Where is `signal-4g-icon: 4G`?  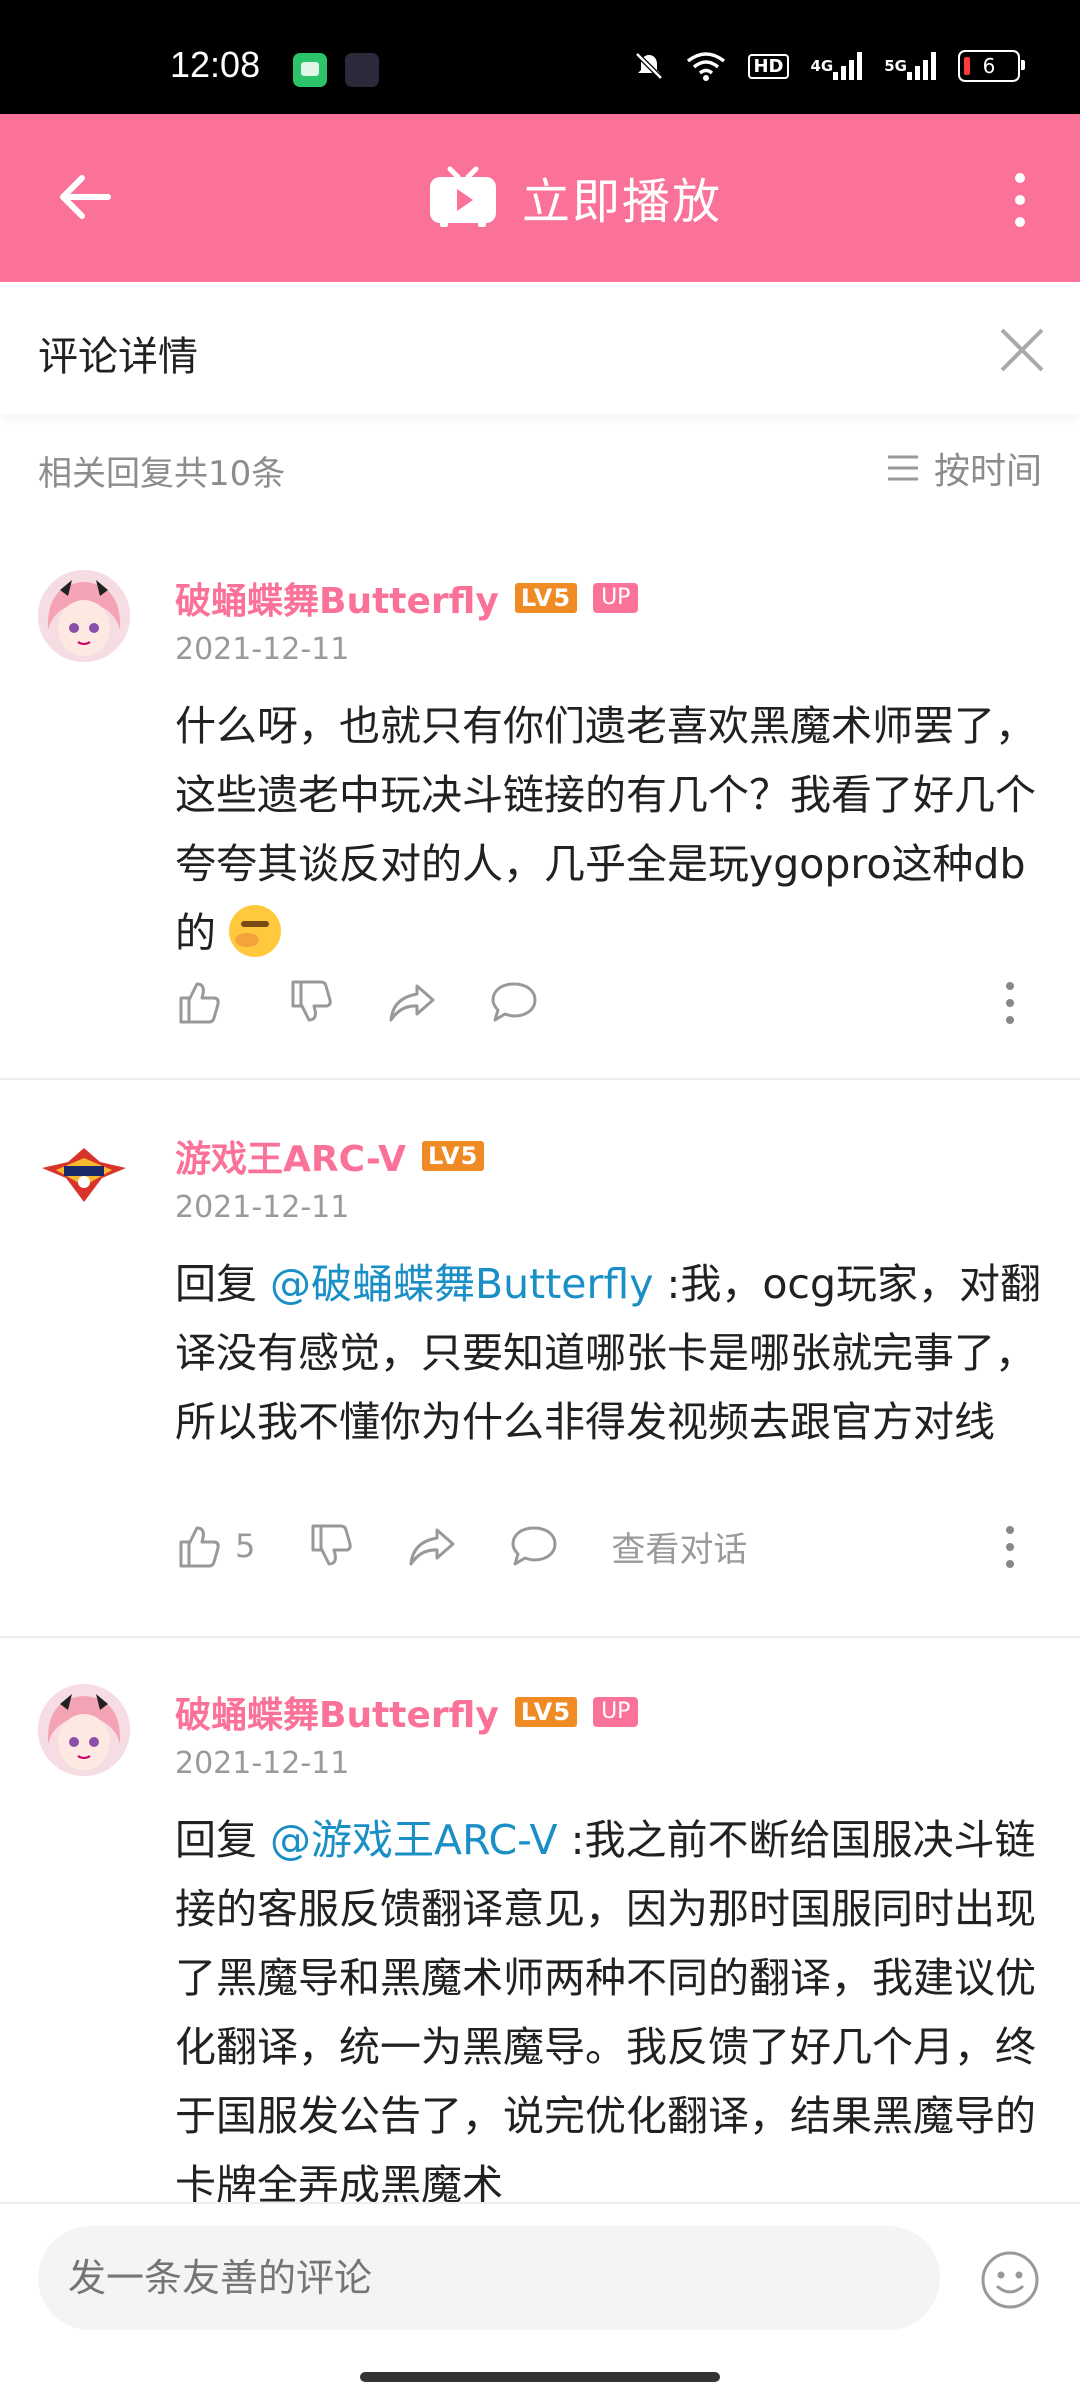
signal-4g-icon: 4G is located at coordinates (837, 66).